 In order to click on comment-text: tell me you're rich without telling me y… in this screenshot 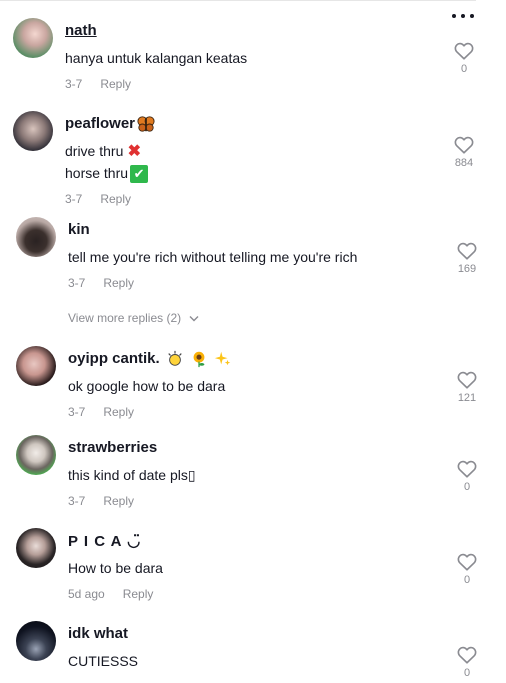, I will do `click(213, 257)`.